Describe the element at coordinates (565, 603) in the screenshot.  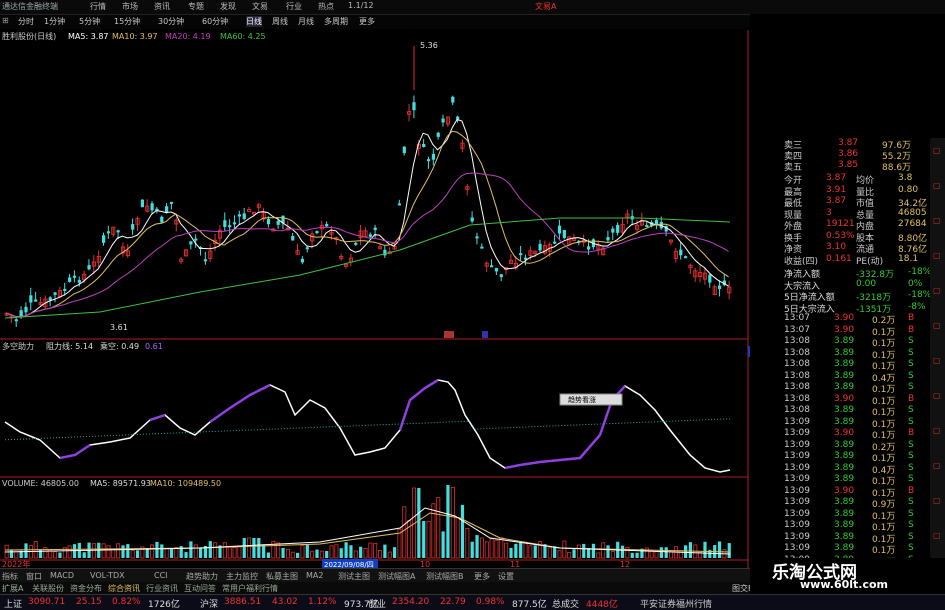
I see `status-index-name-3: 总成交` at that location.